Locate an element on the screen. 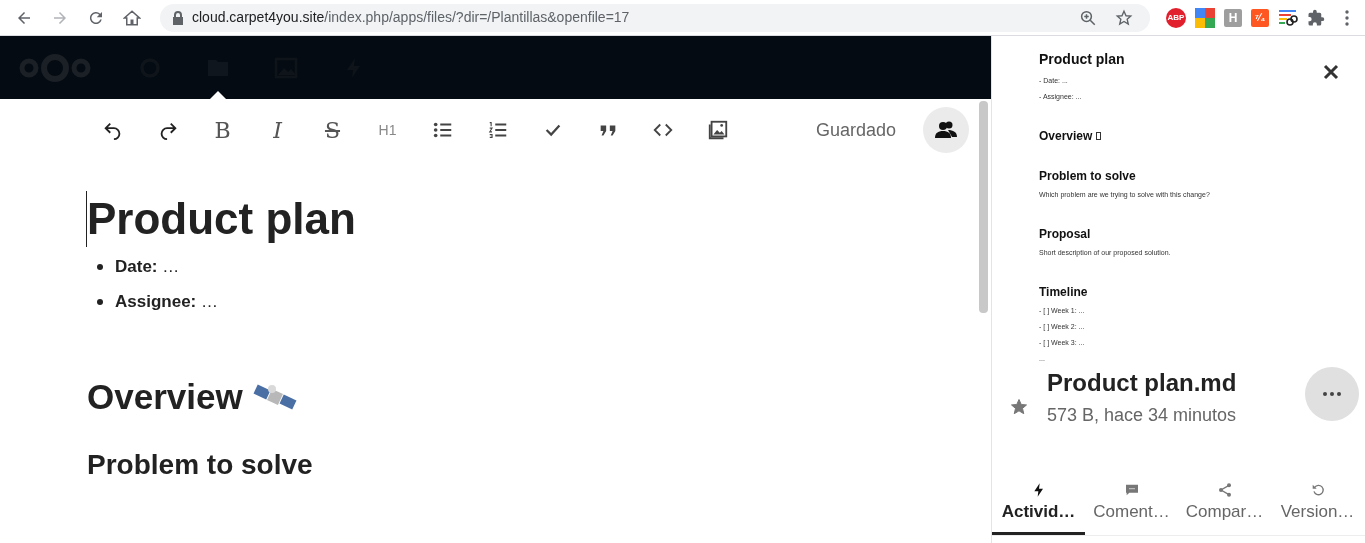 The image size is (1365, 543). menu-icon is located at coordinates (1347, 17).